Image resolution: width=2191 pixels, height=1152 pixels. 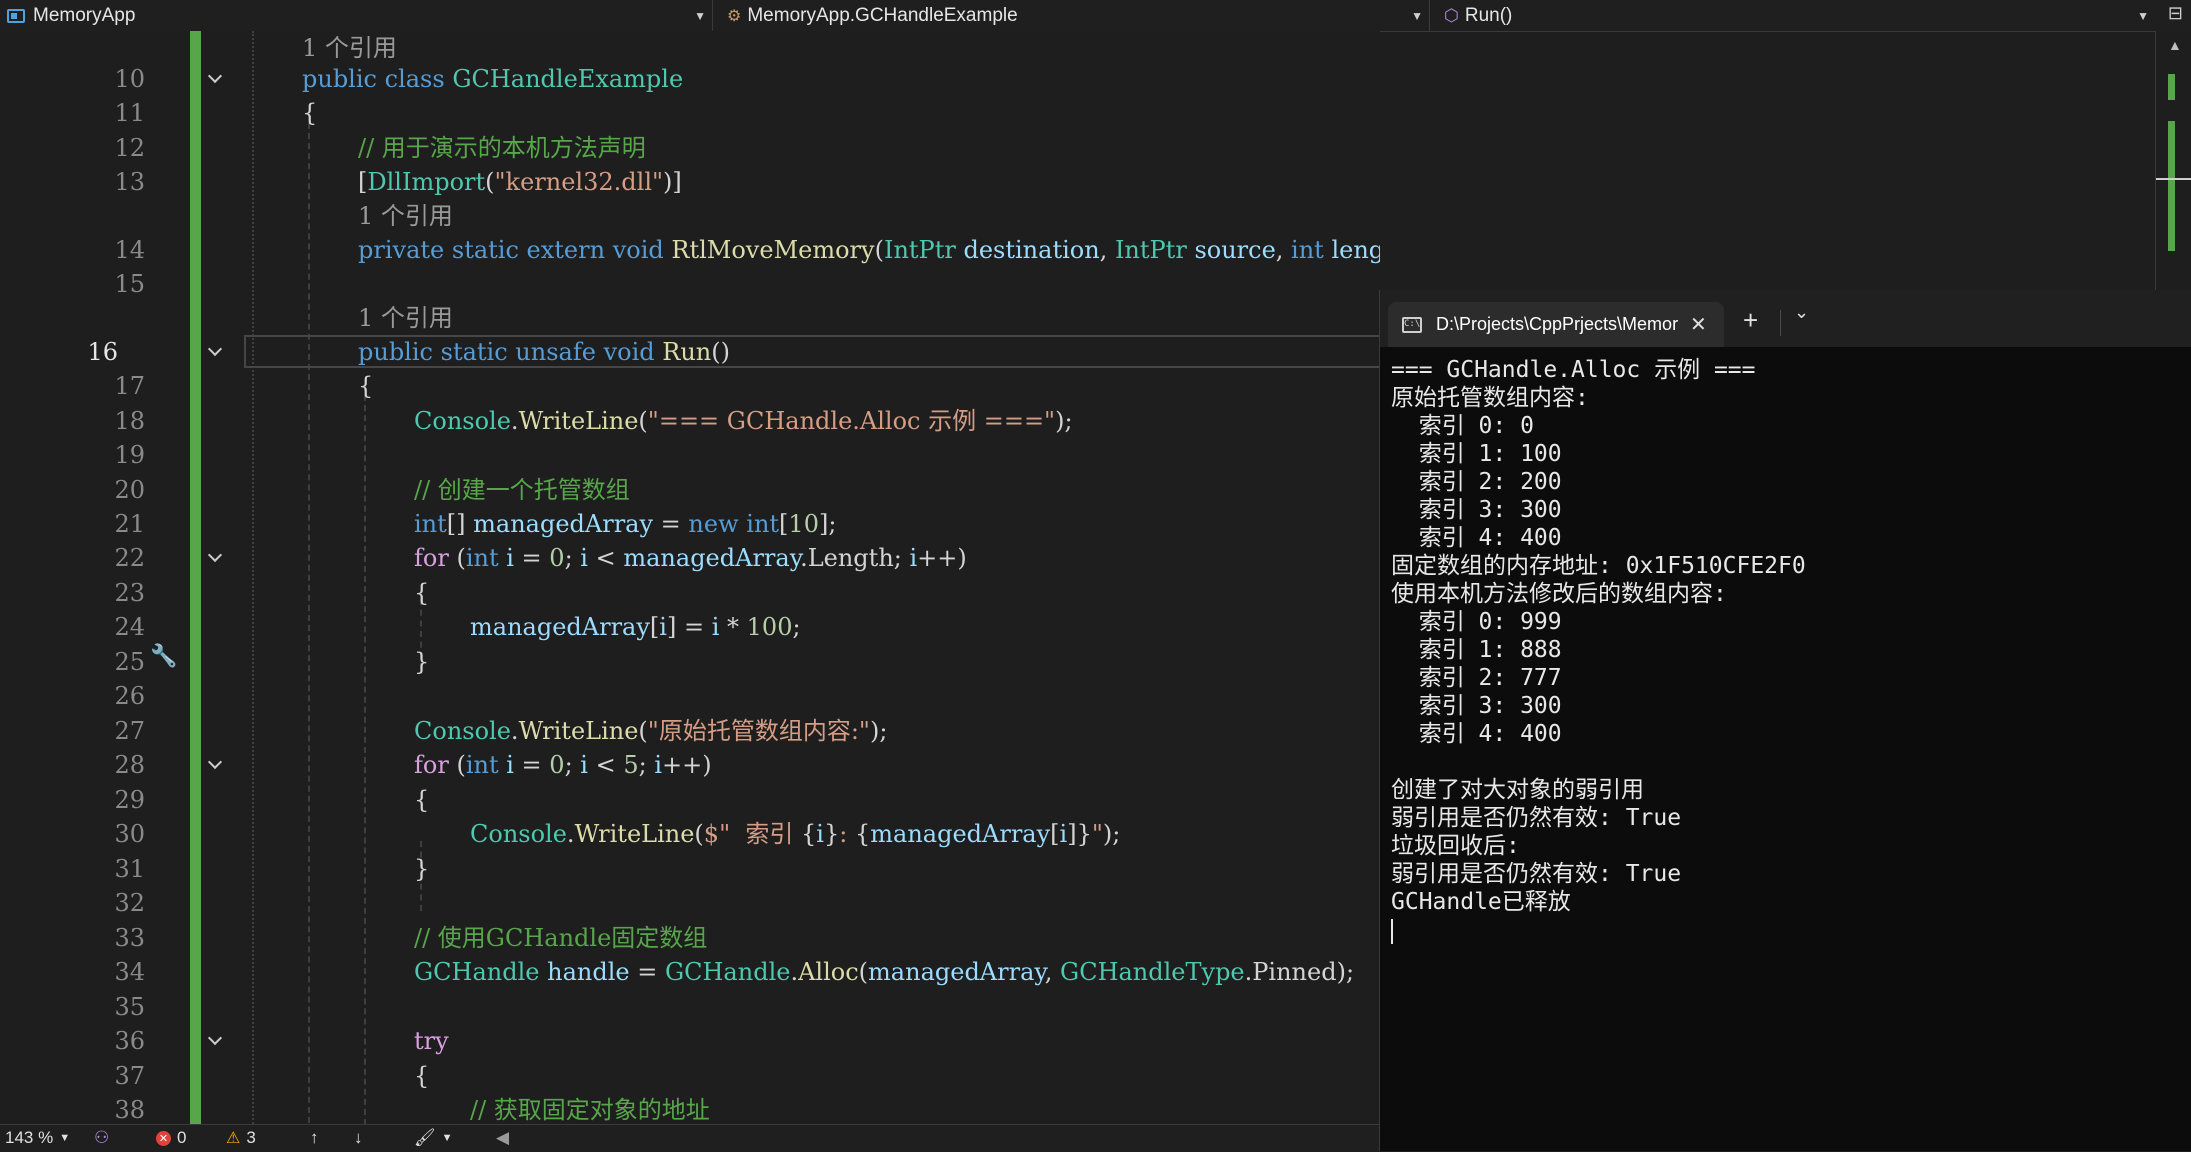 What do you see at coordinates (1536, 818) in the screenshot?
I see `terminal-line: 弱引用是否仍然有效: True` at bounding box center [1536, 818].